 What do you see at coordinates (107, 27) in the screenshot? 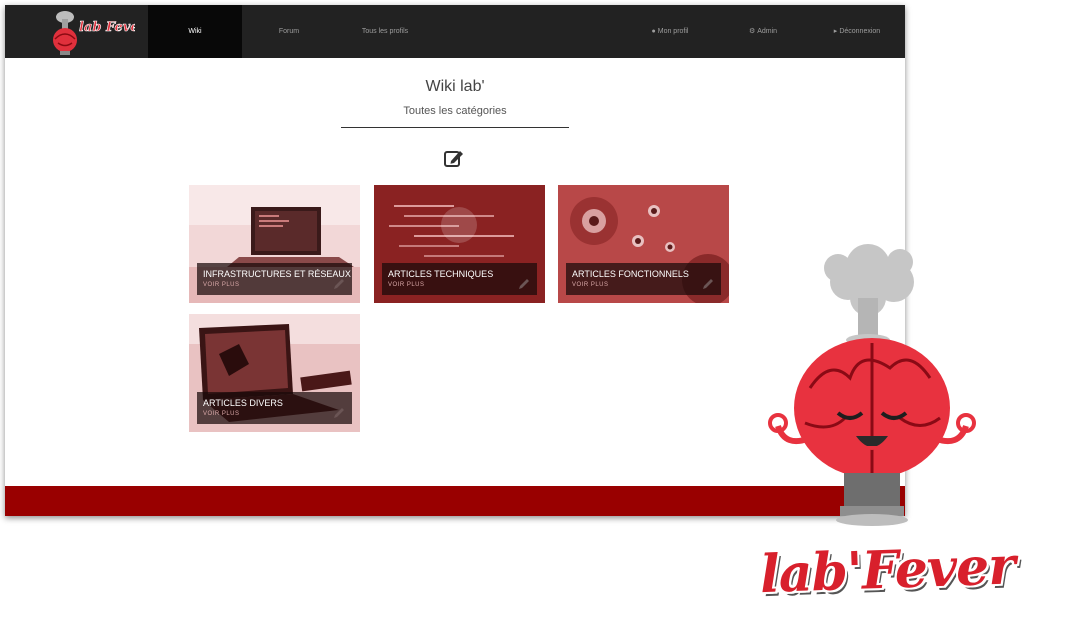
I see `logo-text: lab Fever` at bounding box center [107, 27].